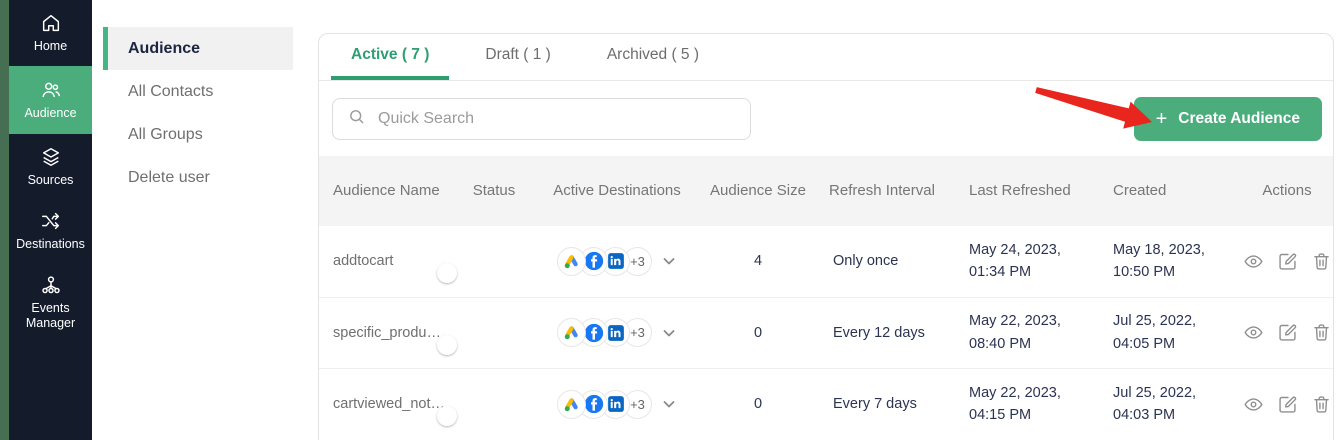 Image resolution: width=1337 pixels, height=440 pixels. I want to click on create-audience-button: + Create Audience, so click(1227, 118).